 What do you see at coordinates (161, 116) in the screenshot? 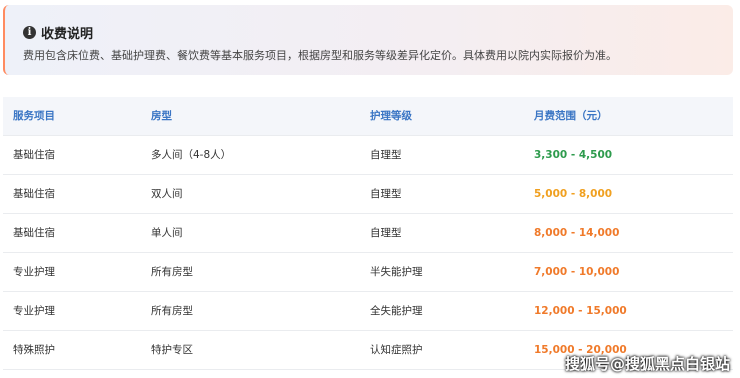
I see `header-room: 房型` at bounding box center [161, 116].